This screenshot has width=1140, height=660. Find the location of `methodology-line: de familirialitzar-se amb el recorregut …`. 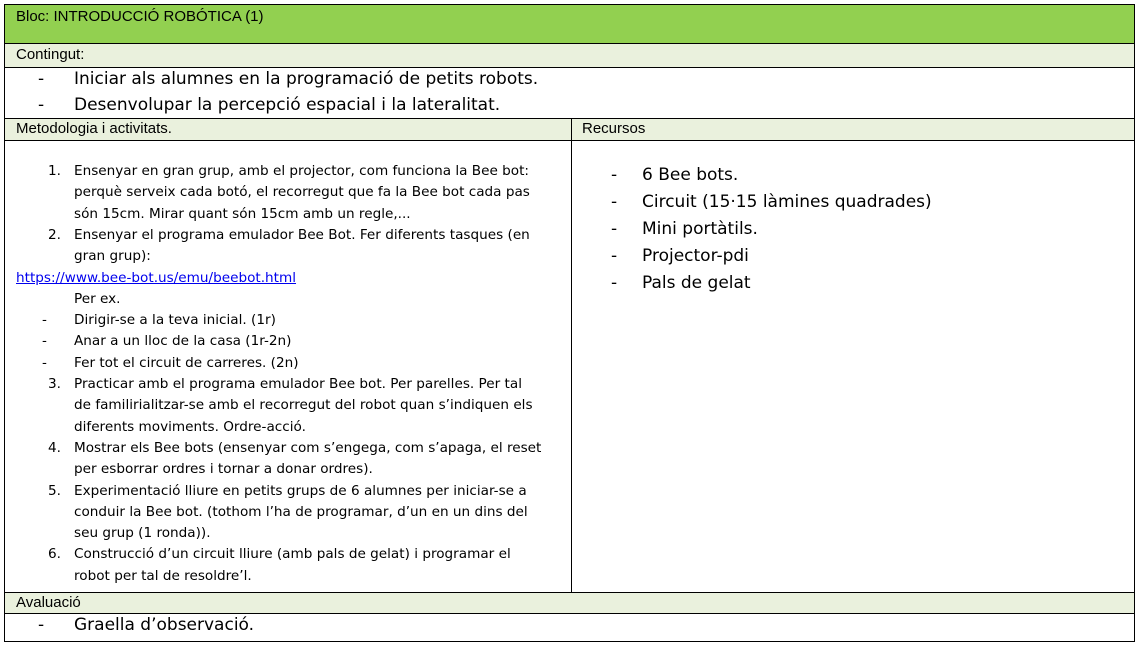

methodology-line: de familirialitzar-se amb el recorregut … is located at coordinates (288, 405).